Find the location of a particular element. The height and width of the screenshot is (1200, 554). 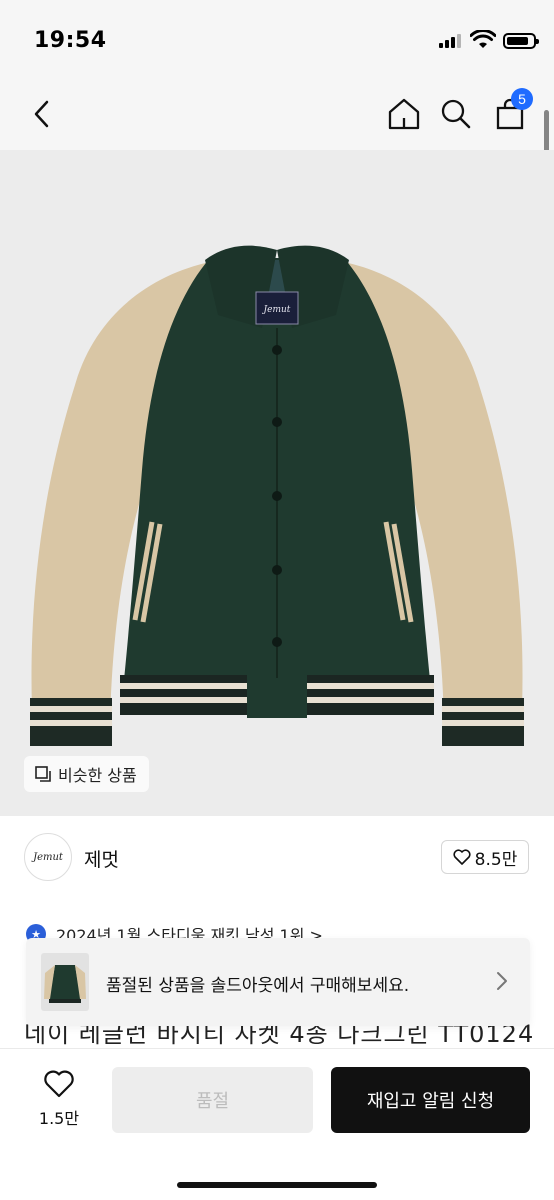

home-icon is located at coordinates (404, 114).